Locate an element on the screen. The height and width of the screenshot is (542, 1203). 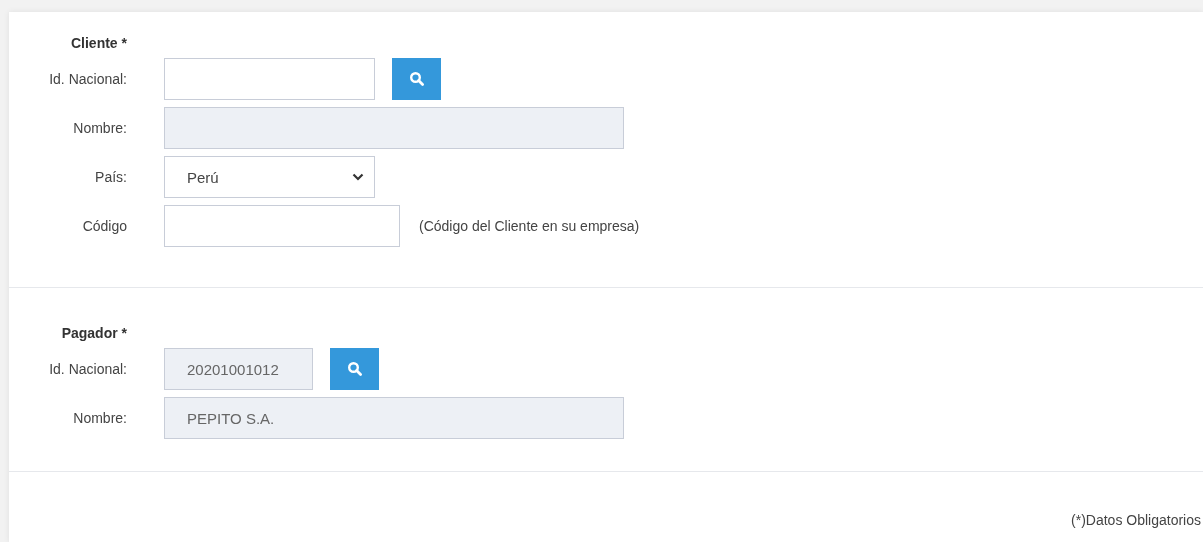
field-label: País: is located at coordinates (111, 177).